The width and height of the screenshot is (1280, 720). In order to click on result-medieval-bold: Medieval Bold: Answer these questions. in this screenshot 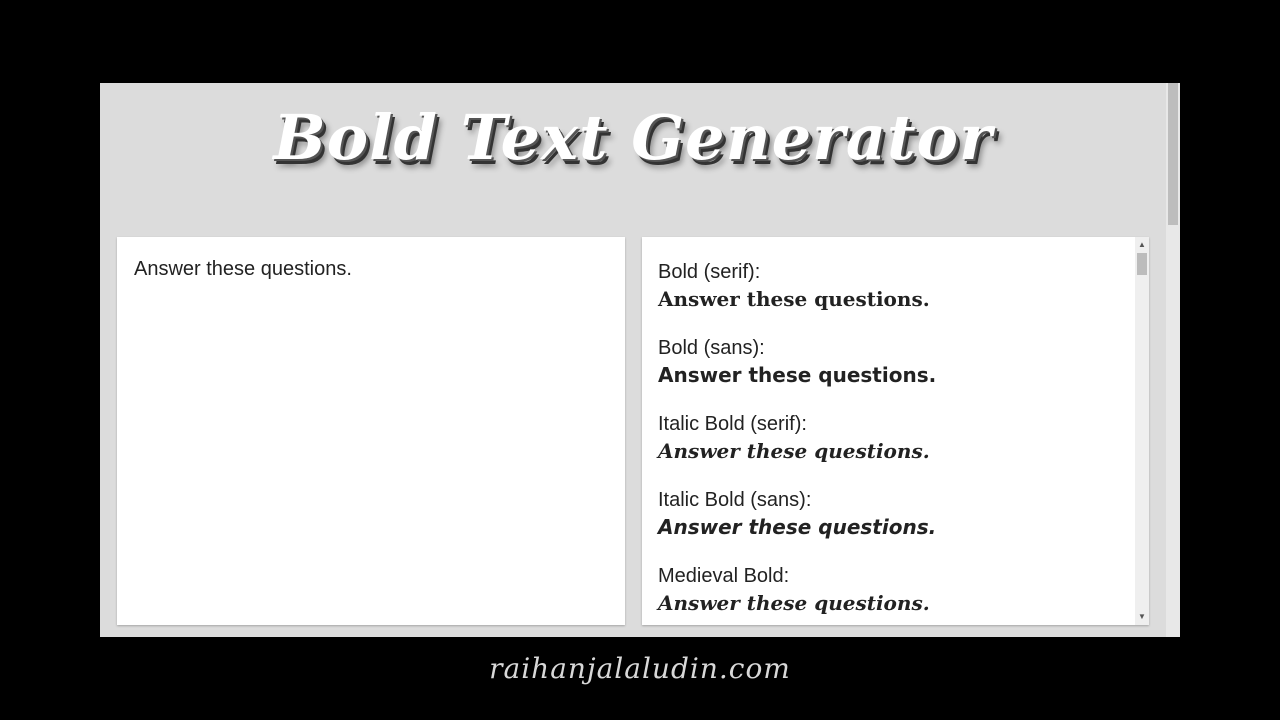, I will do `click(903, 589)`.